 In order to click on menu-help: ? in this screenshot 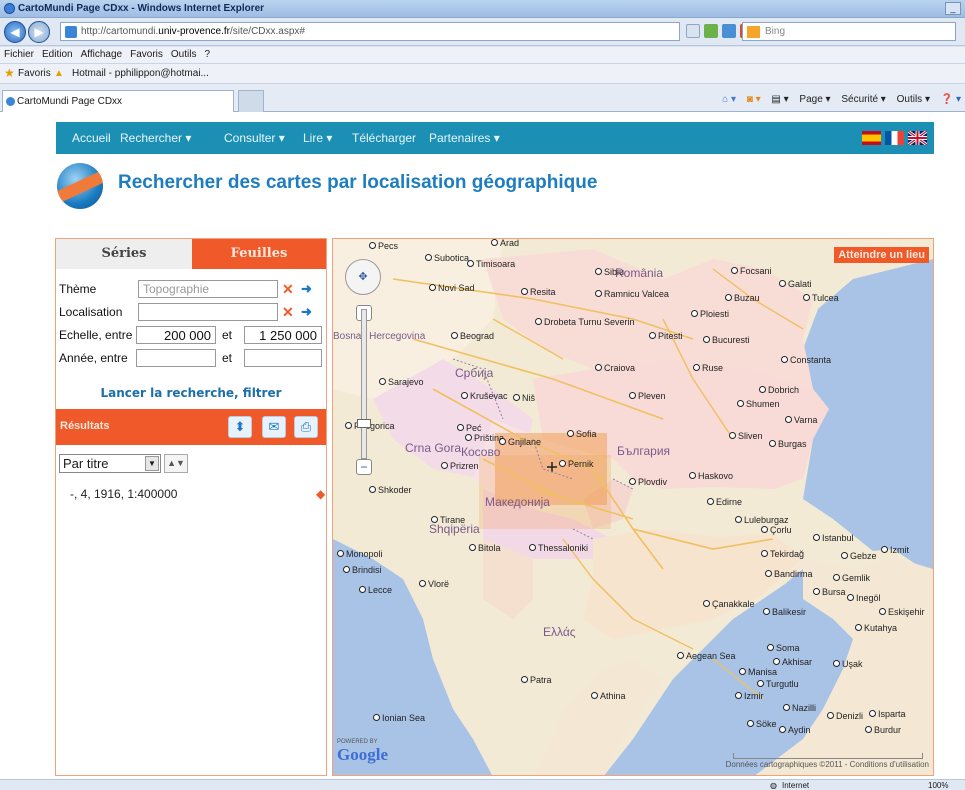, I will do `click(207, 53)`.